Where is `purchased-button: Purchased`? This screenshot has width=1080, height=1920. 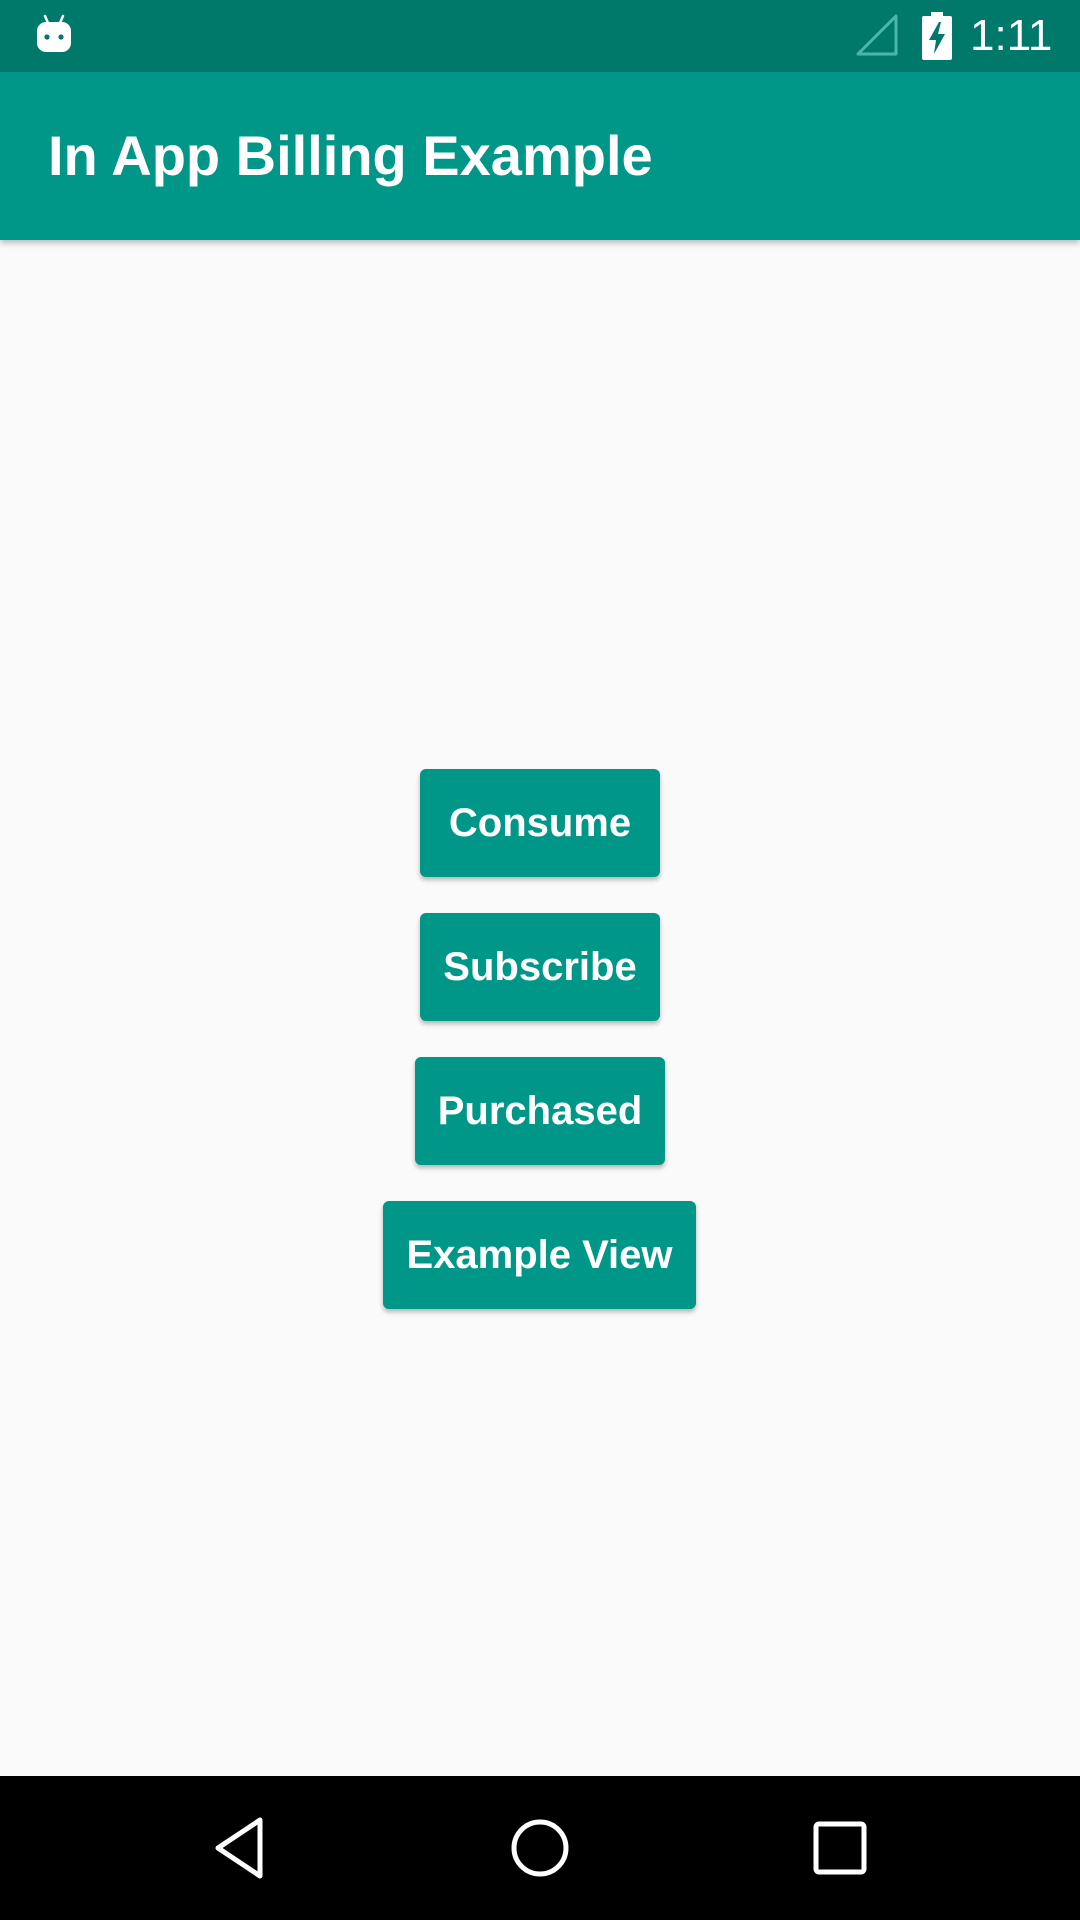 purchased-button: Purchased is located at coordinates (540, 1111).